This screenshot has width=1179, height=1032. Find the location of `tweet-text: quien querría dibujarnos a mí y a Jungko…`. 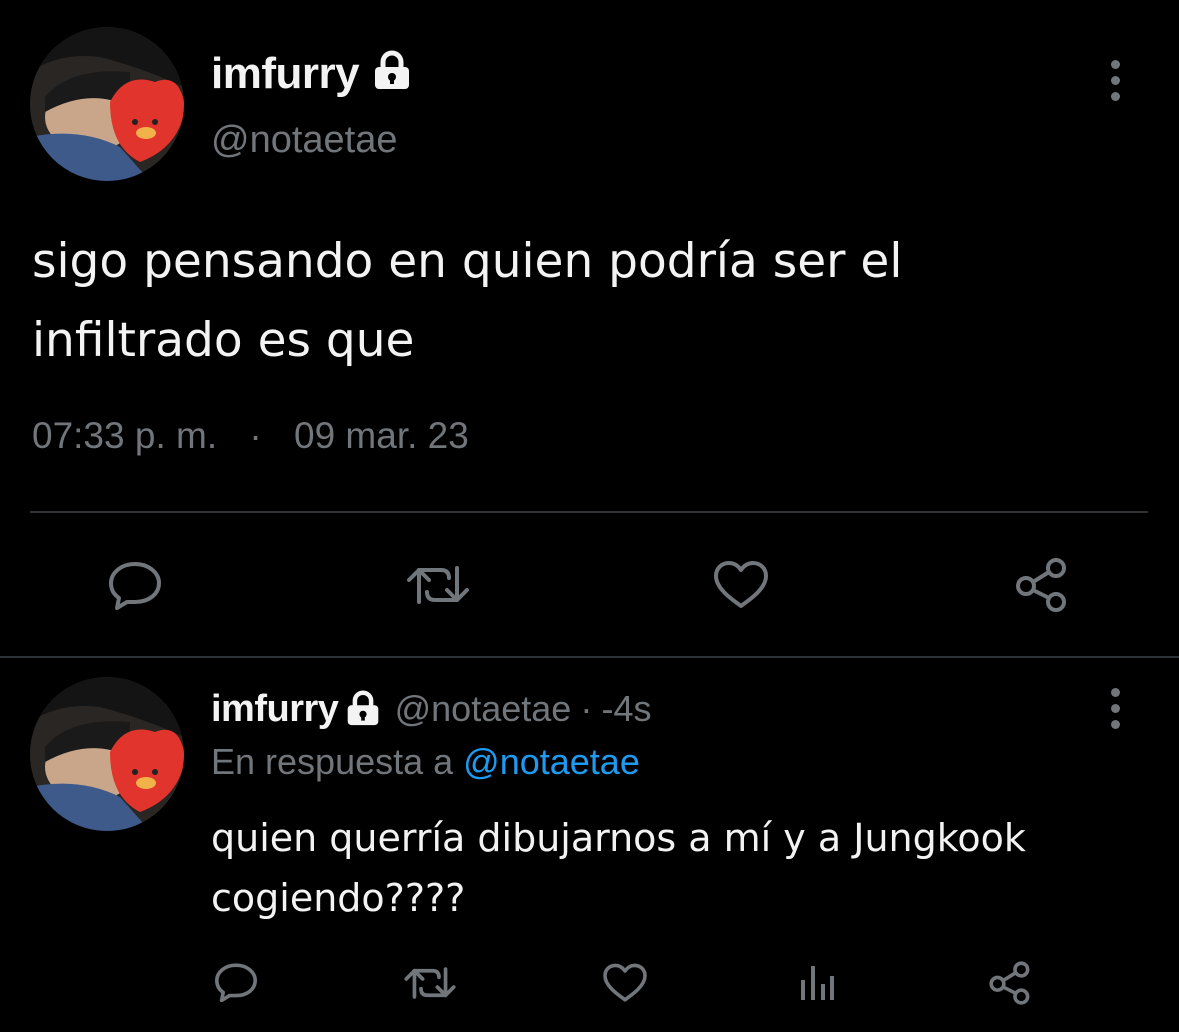

tweet-text: quien querría dibujarnos a mí y a Jungko… is located at coordinates (618, 868).